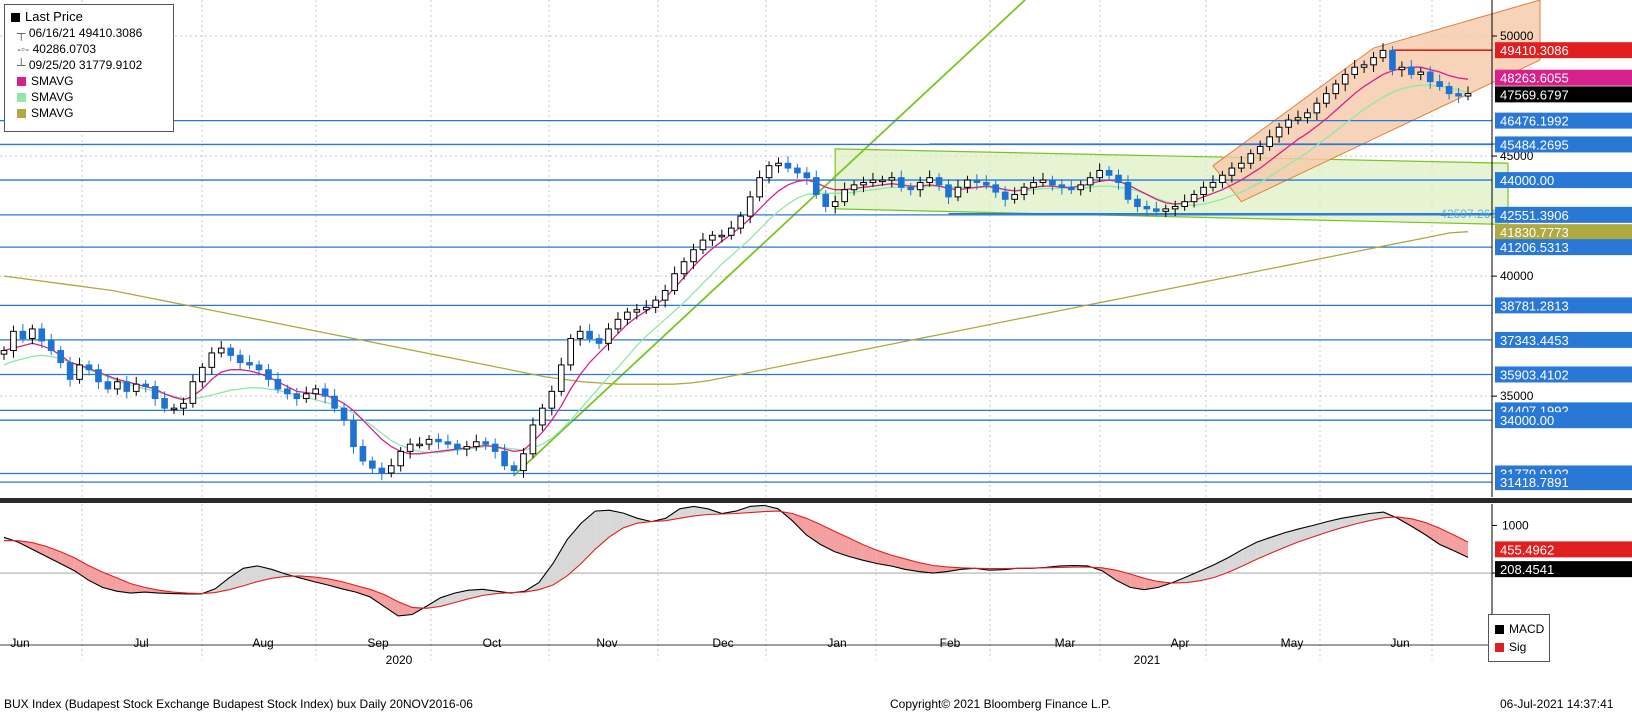  I want to click on macd-legend: MACD Sig, so click(1519, 638).